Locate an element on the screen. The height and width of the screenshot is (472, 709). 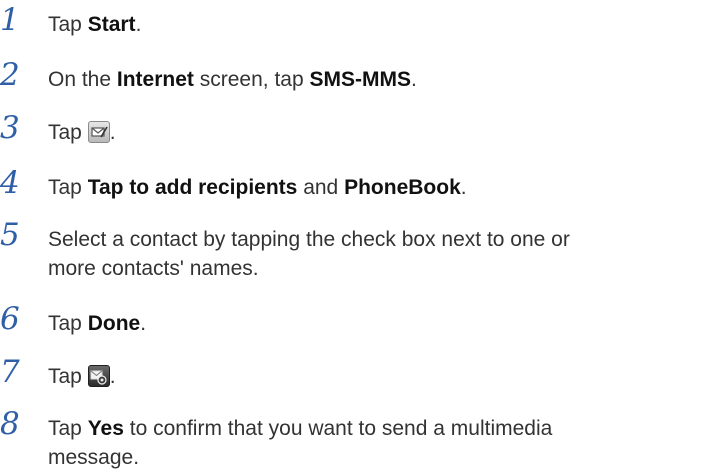
step-number: 7 is located at coordinates (10, 372).